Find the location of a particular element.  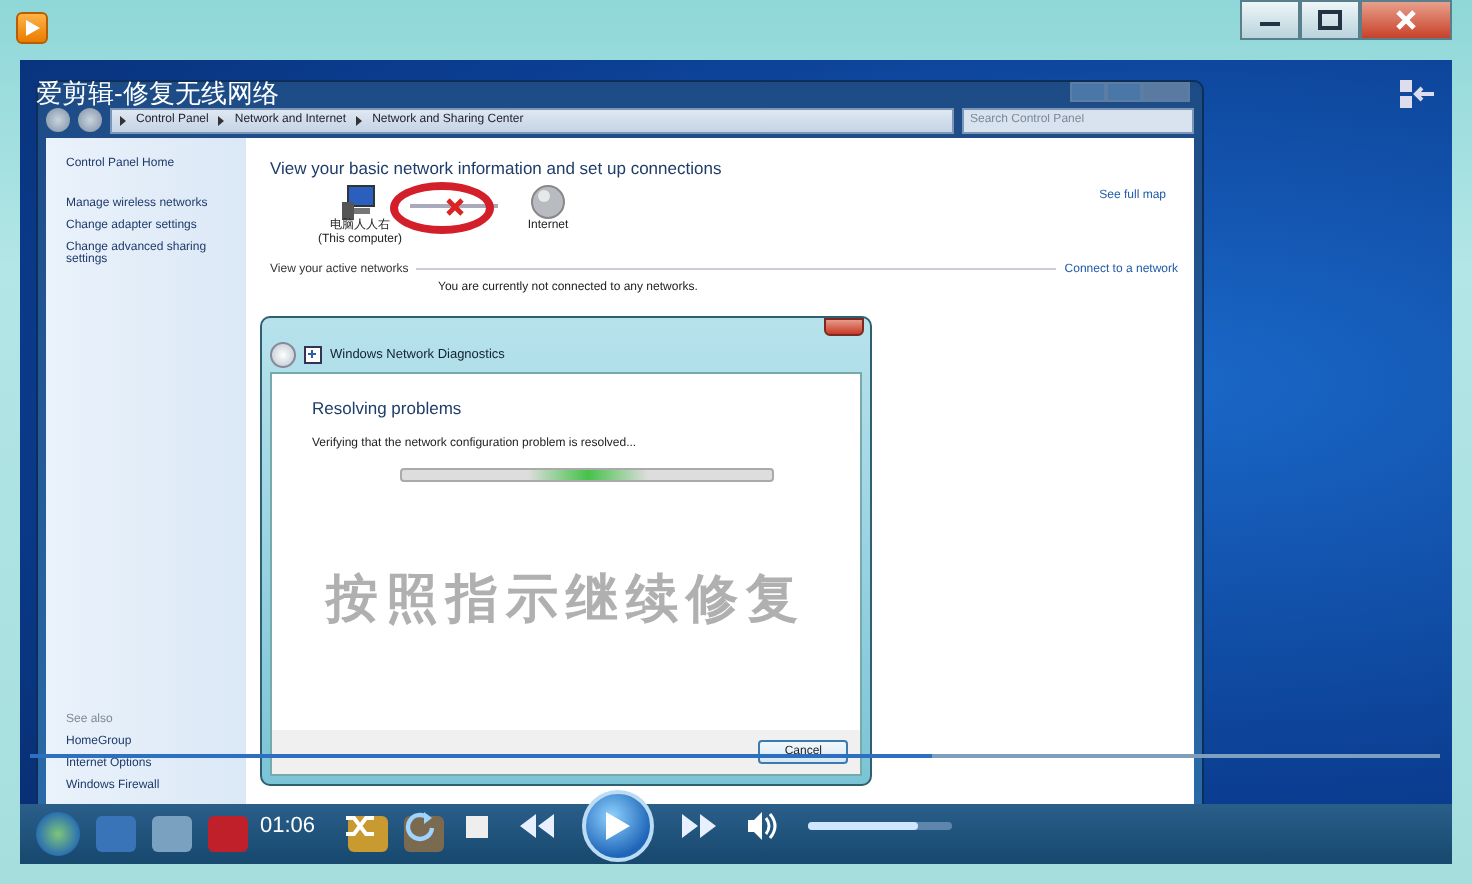

highlight-ellipse is located at coordinates (442, 208).